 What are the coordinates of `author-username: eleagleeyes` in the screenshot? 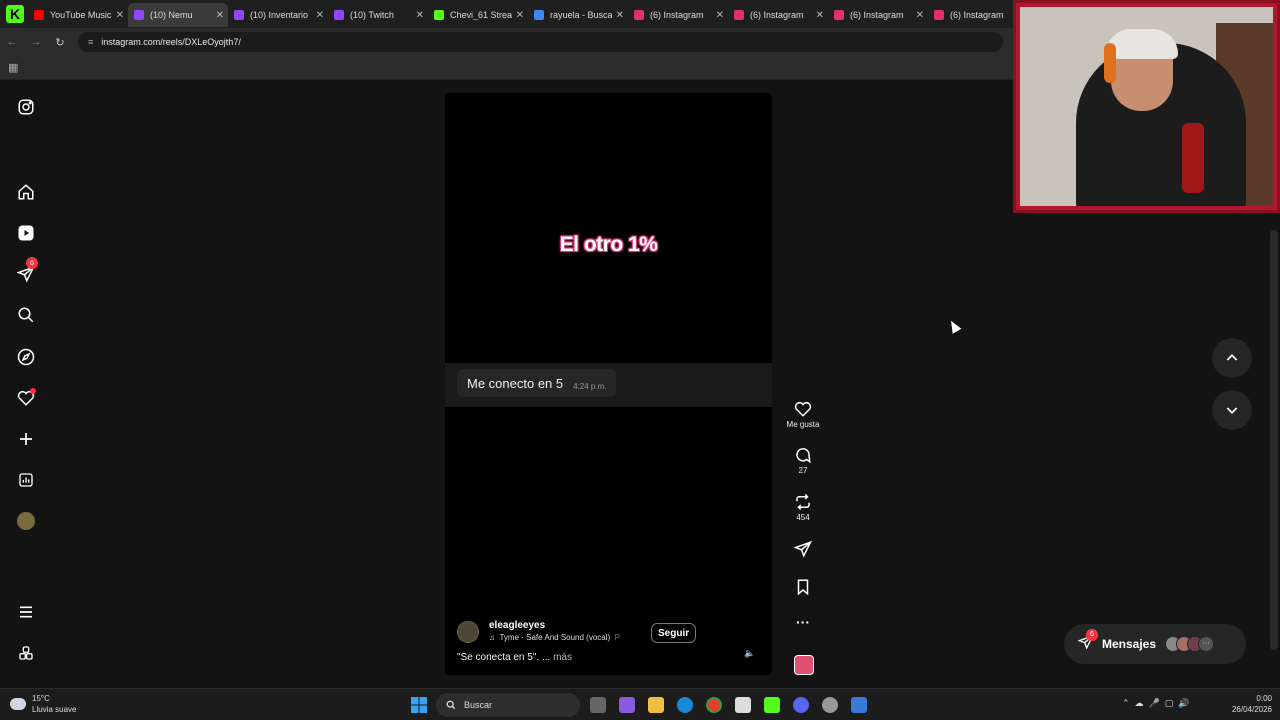 It's located at (517, 625).